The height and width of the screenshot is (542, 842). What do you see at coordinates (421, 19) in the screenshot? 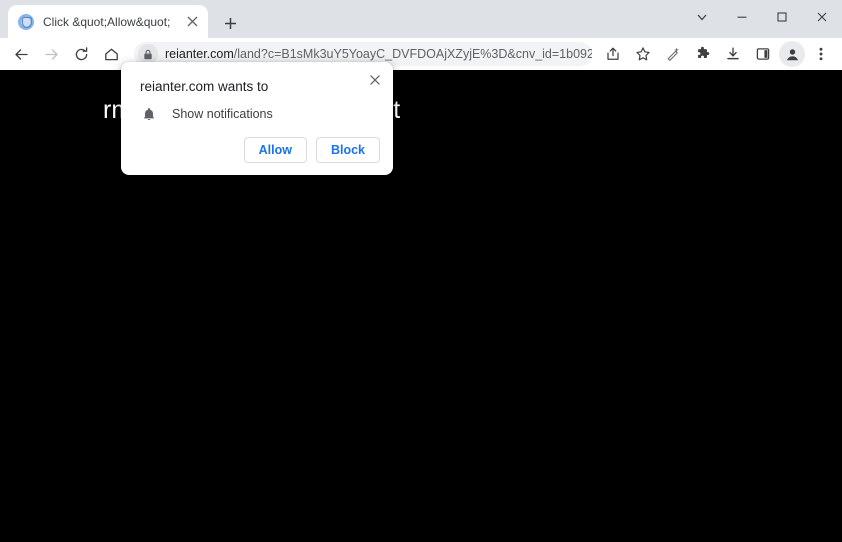
I see `tab-strip: Click &quot;Allow&quot;` at bounding box center [421, 19].